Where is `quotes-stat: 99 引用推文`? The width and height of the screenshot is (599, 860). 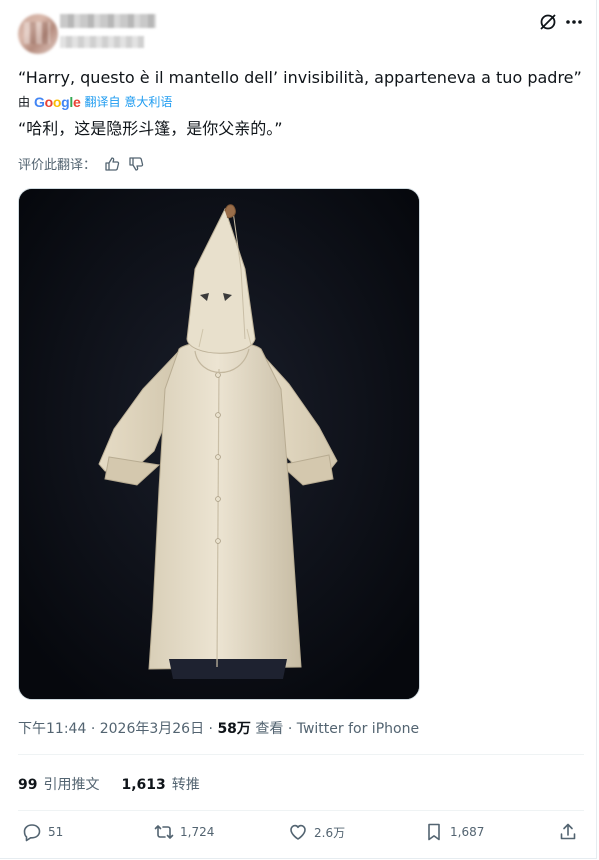 quotes-stat: 99 引用推文 is located at coordinates (58, 784).